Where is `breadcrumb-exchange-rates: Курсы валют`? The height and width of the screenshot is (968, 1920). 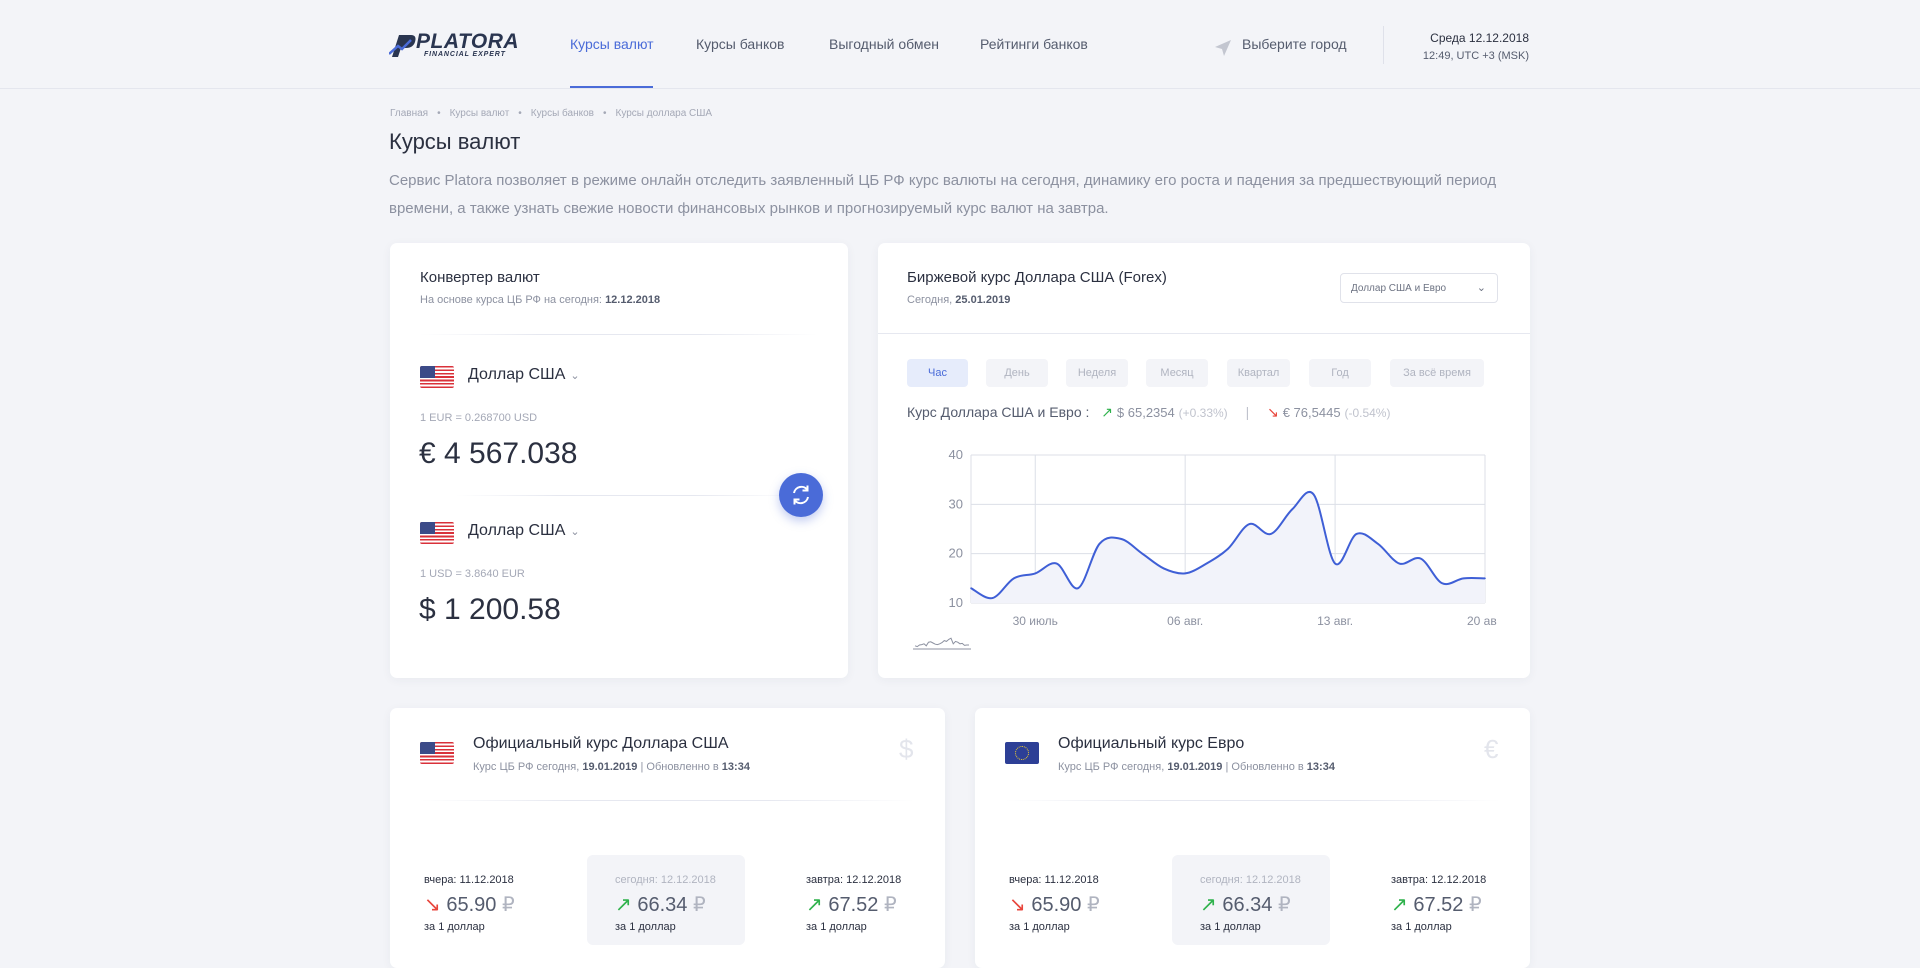 breadcrumb-exchange-rates: Курсы валют is located at coordinates (480, 113).